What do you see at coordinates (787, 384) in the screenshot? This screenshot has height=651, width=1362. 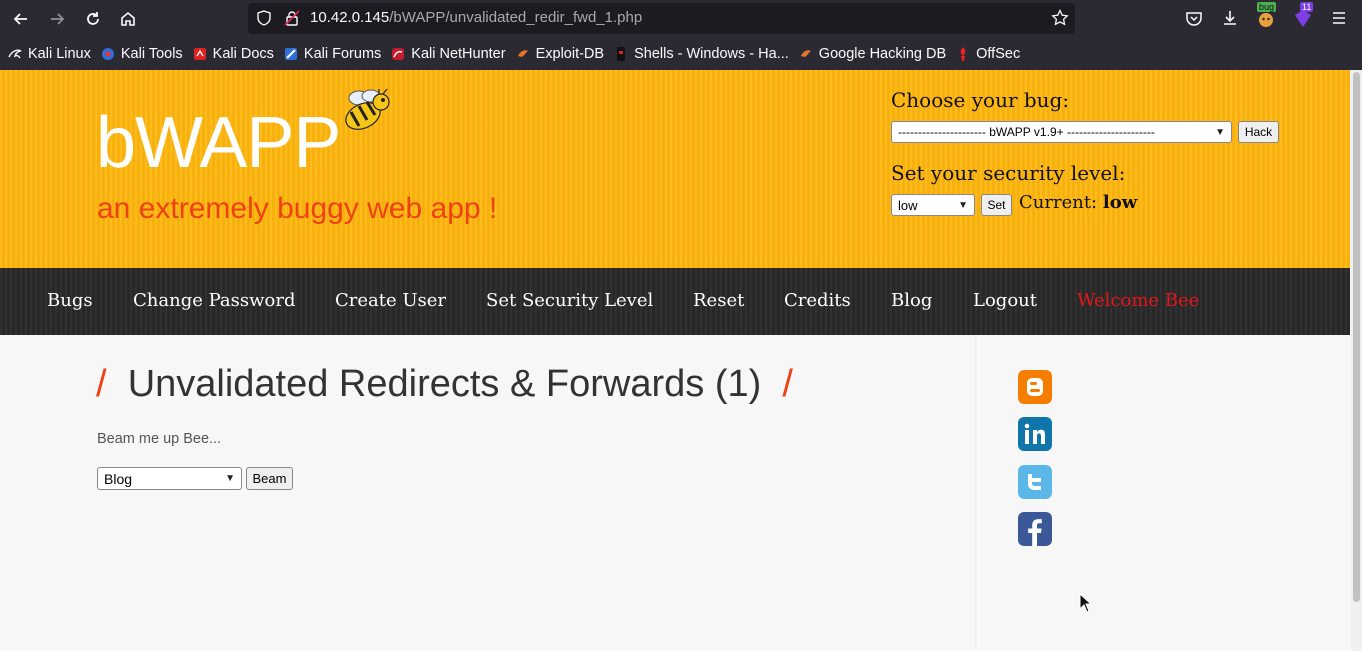 I see `title-slash-right: /` at bounding box center [787, 384].